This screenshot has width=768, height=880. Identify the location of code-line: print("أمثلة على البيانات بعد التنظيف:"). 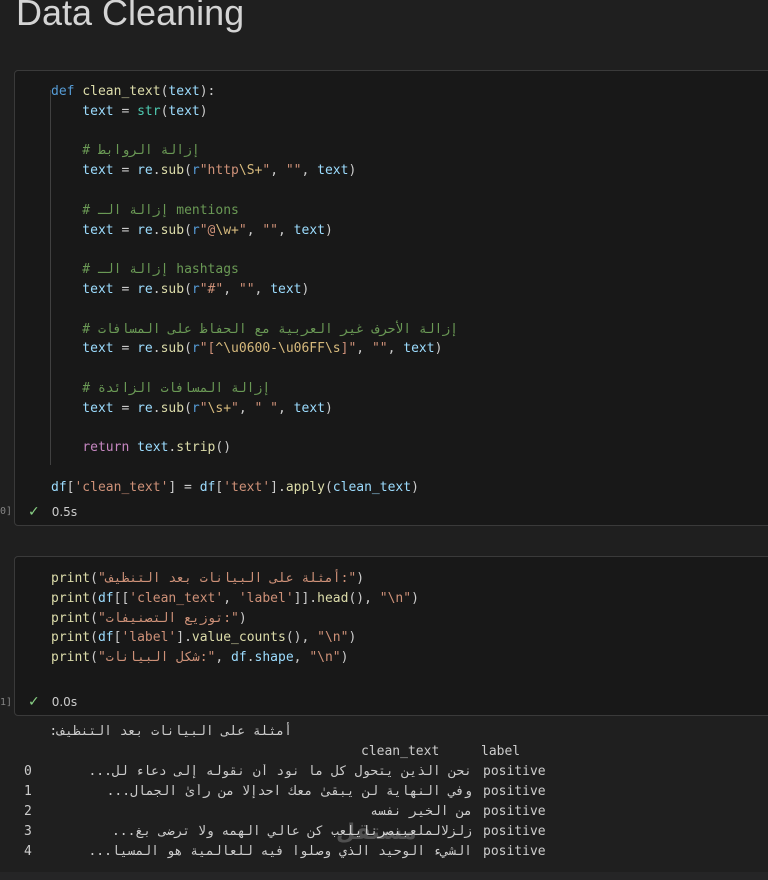
(235, 579).